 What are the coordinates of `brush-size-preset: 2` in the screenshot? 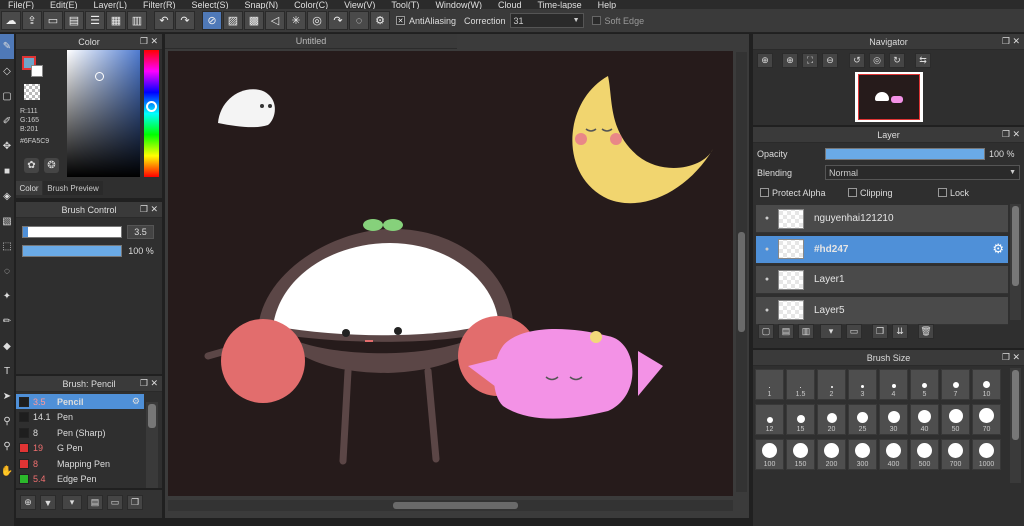 It's located at (831, 384).